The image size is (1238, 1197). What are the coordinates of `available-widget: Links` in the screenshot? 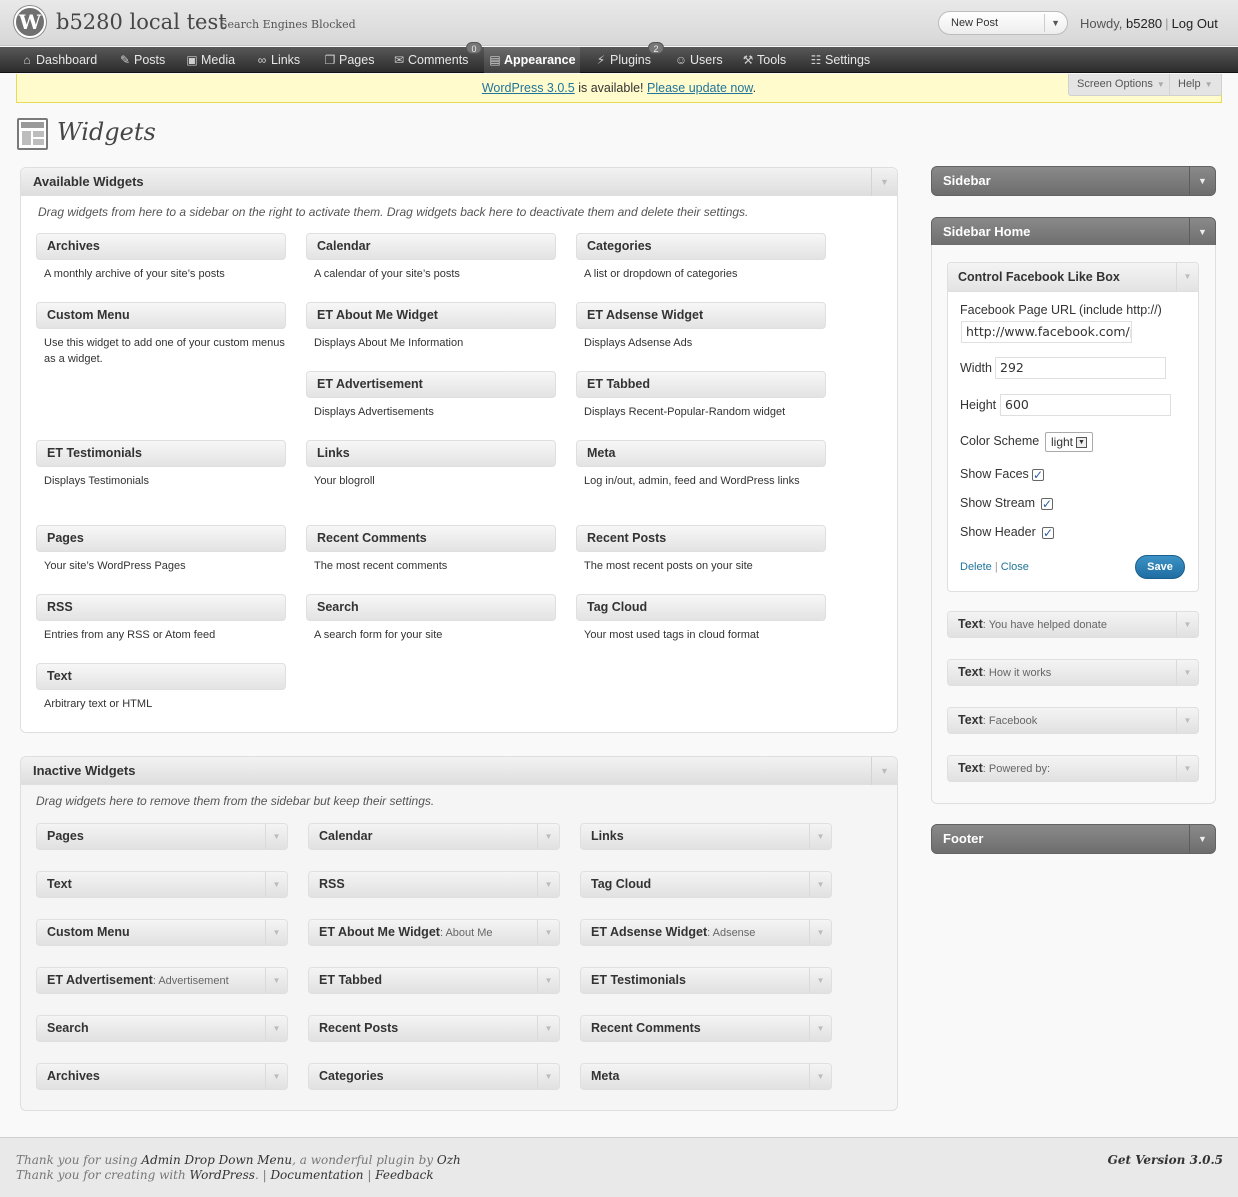 It's located at (431, 453).